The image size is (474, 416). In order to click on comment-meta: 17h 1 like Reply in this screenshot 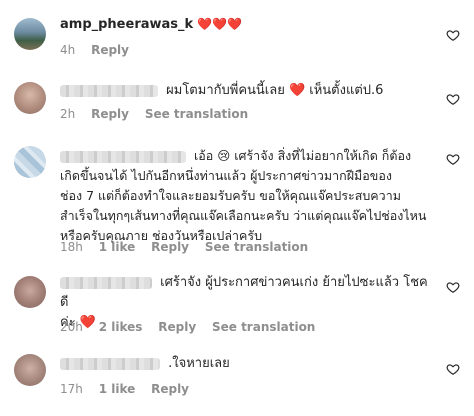, I will do `click(130, 389)`.